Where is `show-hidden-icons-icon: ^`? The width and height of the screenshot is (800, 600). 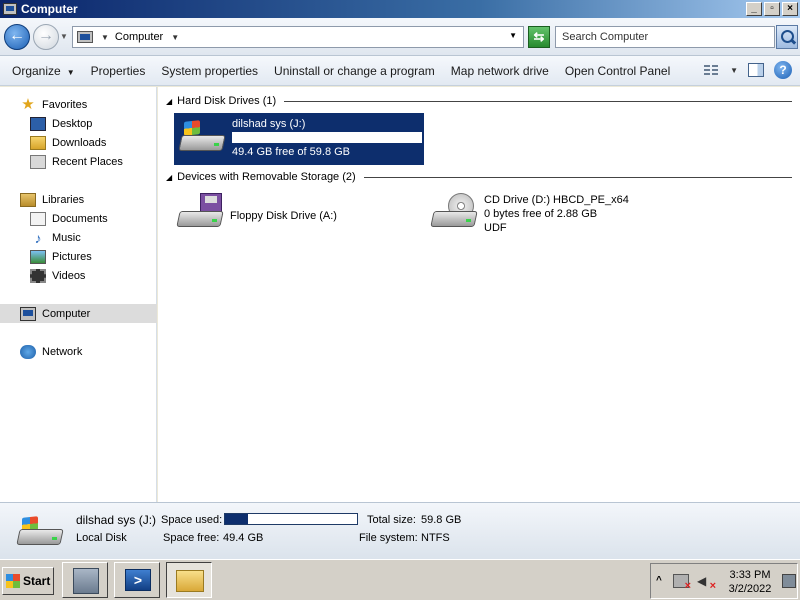
show-hidden-icons-icon: ^ is located at coordinates (659, 580).